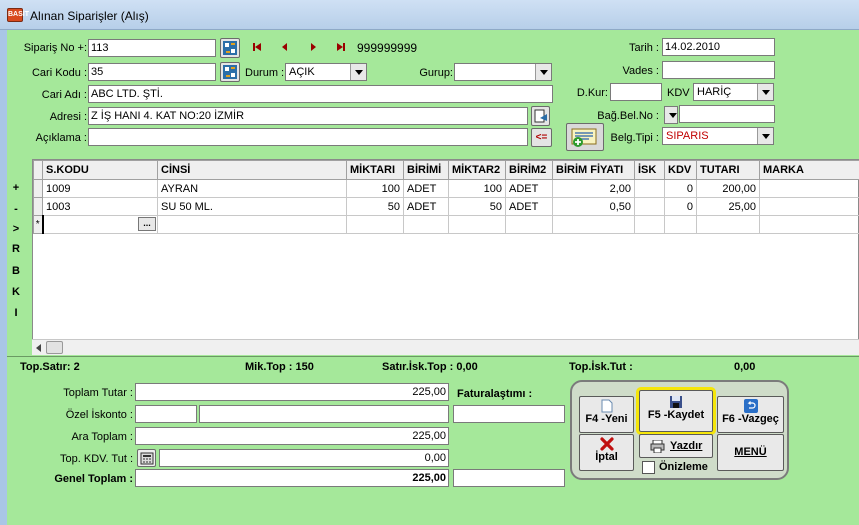  Describe the element at coordinates (375, 206) in the screenshot. I see `cell-miktari: 50` at that location.